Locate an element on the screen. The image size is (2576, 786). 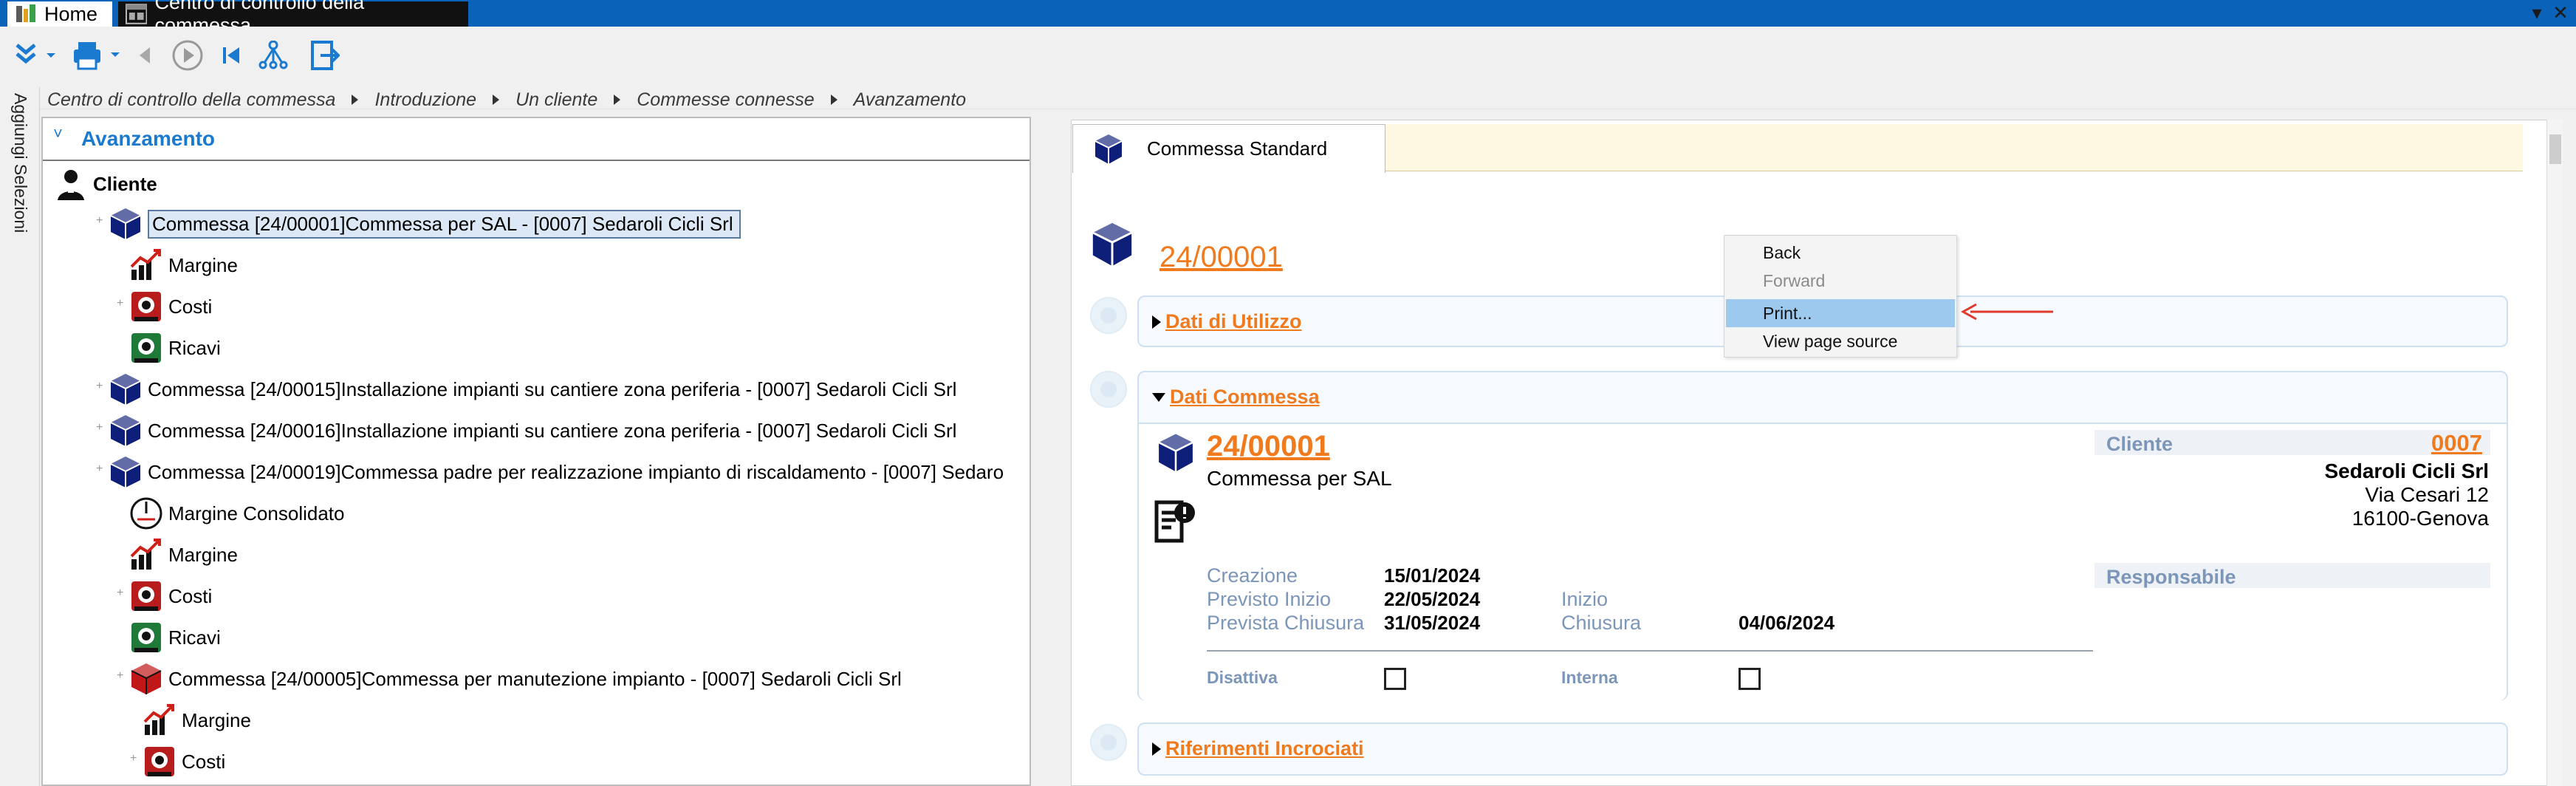
interna-checkbox is located at coordinates (1750, 679).